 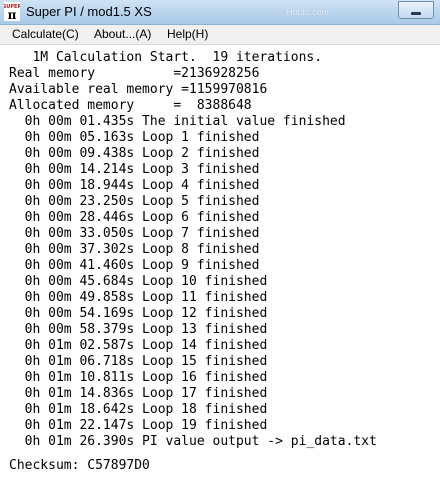 I want to click on log-line: 0h 00m 49.858s Loop 11 finished, so click(x=138, y=297).